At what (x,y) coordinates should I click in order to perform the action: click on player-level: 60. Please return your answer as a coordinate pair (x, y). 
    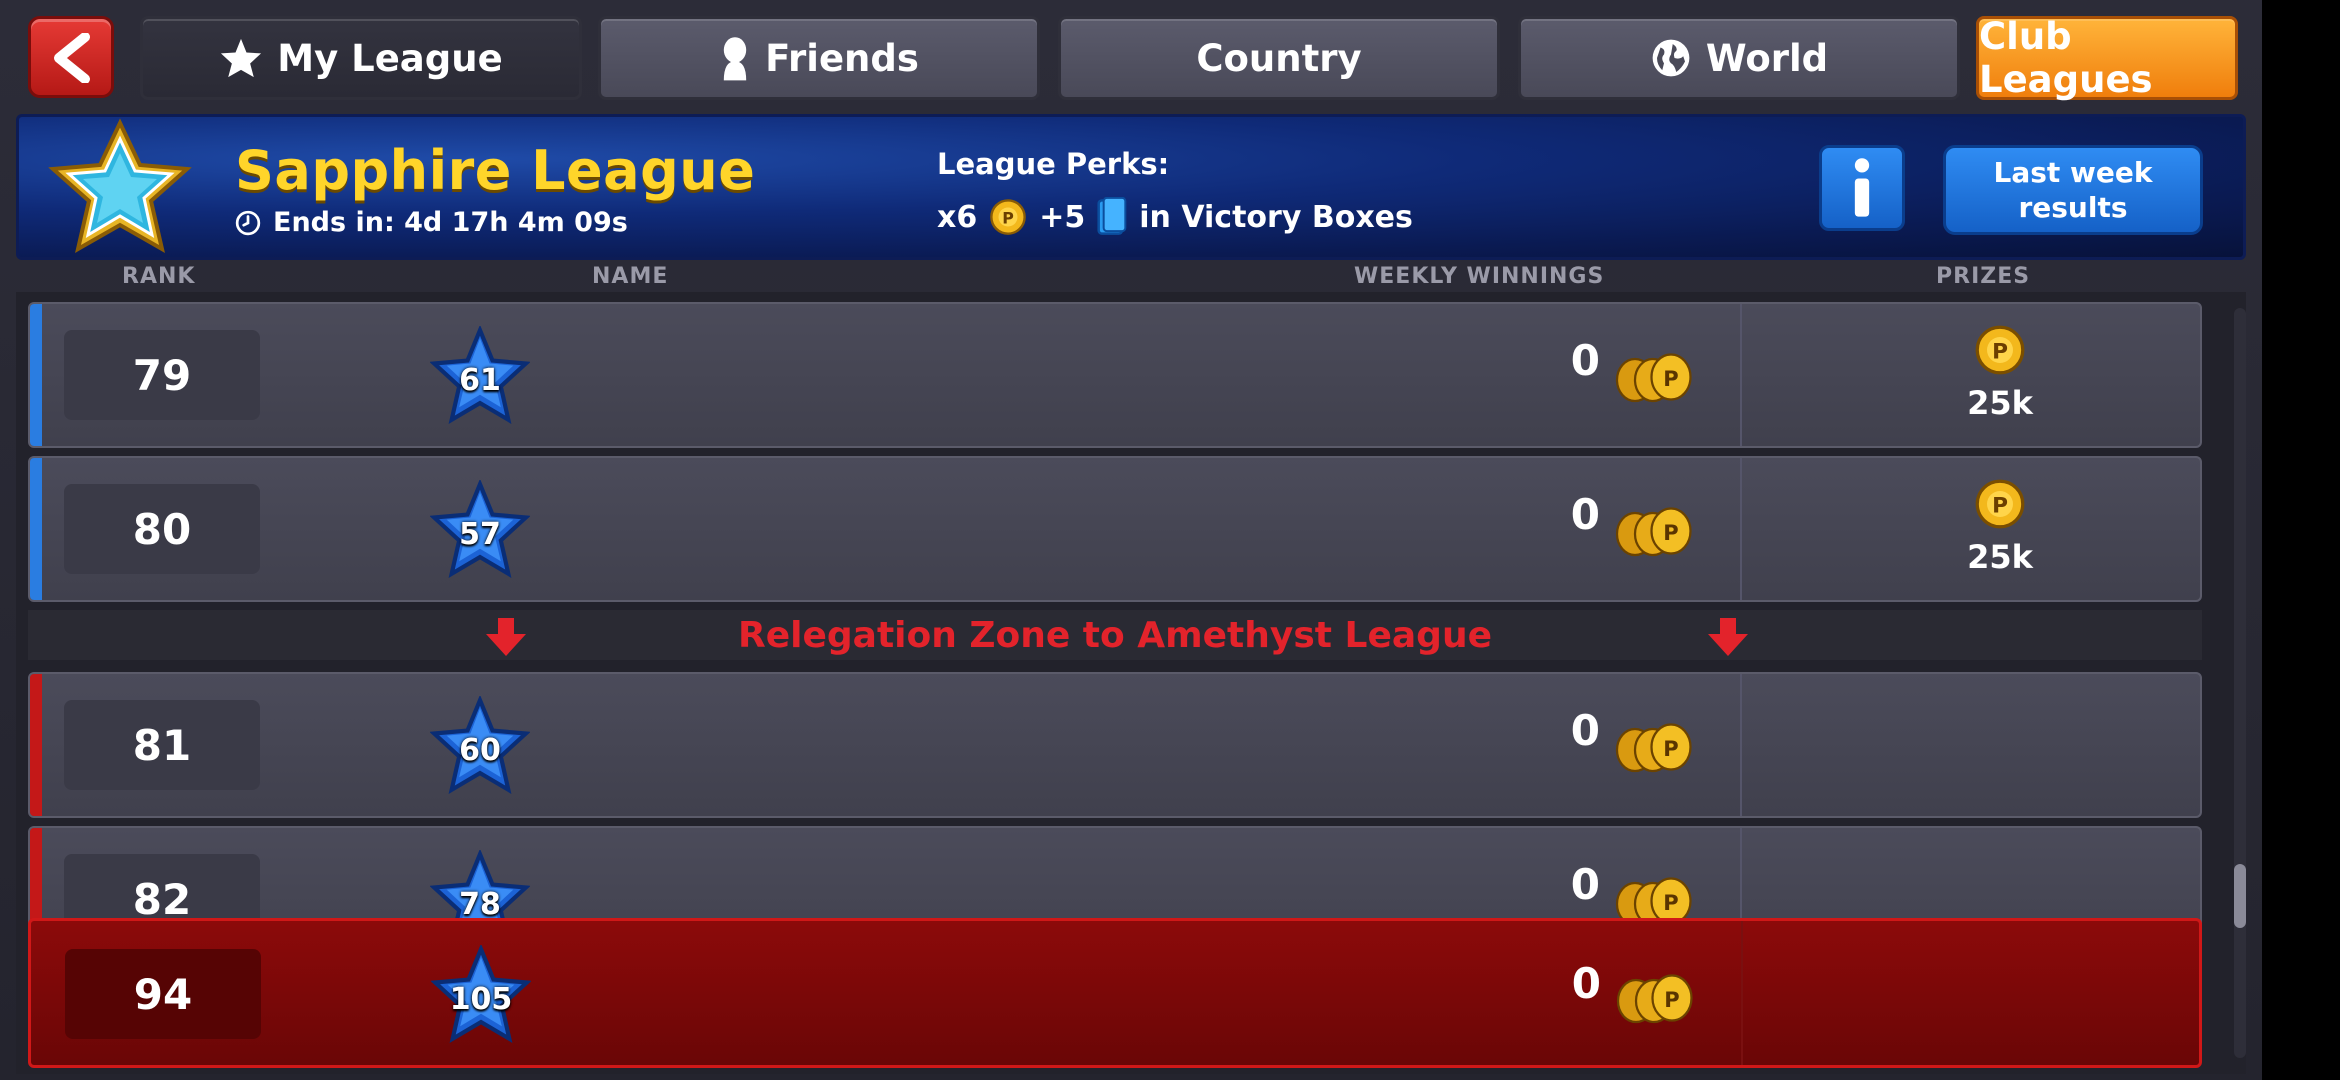
    Looking at the image, I should click on (480, 750).